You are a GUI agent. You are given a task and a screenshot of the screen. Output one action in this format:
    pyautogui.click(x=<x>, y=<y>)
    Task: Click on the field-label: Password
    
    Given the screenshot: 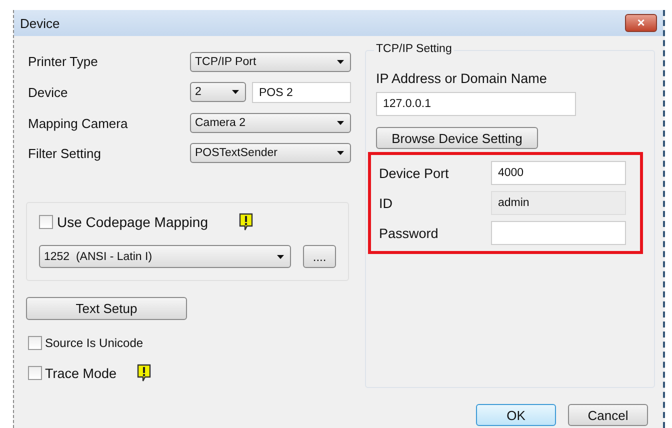 What is the action you would take?
    pyautogui.click(x=408, y=233)
    